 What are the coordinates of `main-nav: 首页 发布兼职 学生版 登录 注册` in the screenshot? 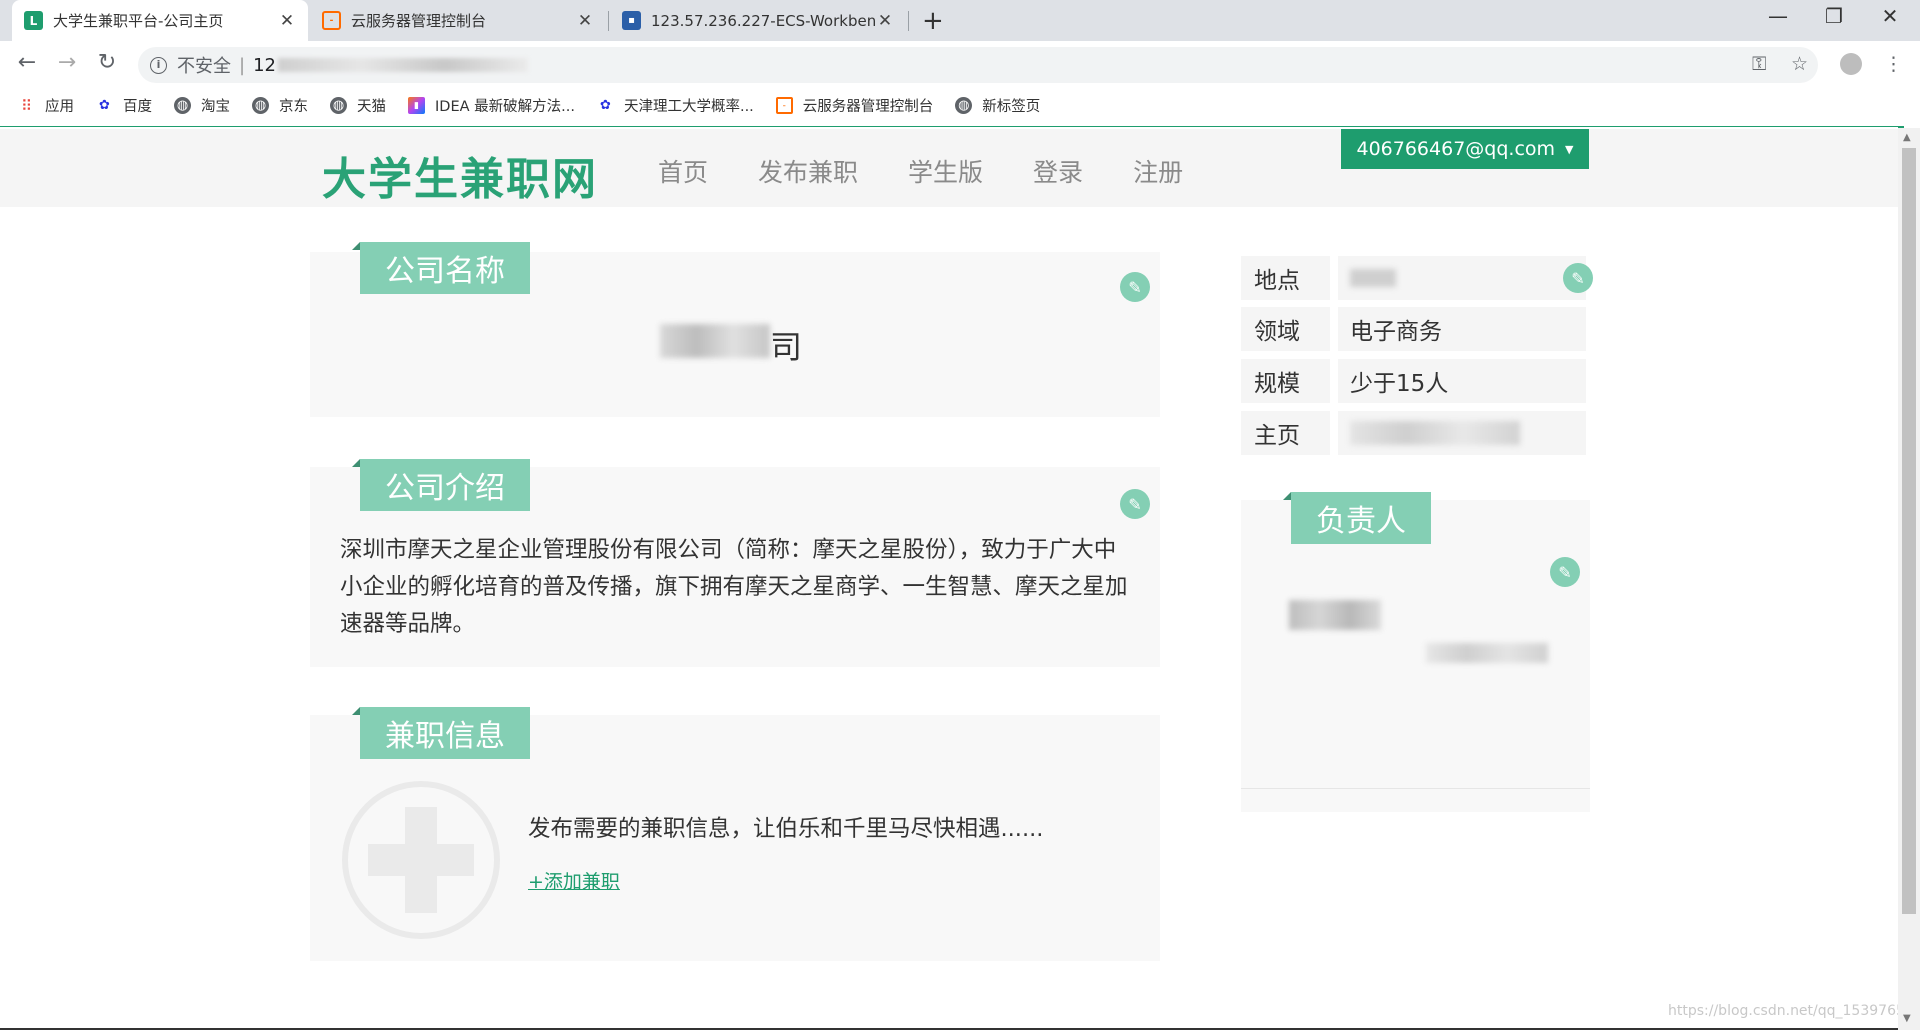 It's located at (945, 171).